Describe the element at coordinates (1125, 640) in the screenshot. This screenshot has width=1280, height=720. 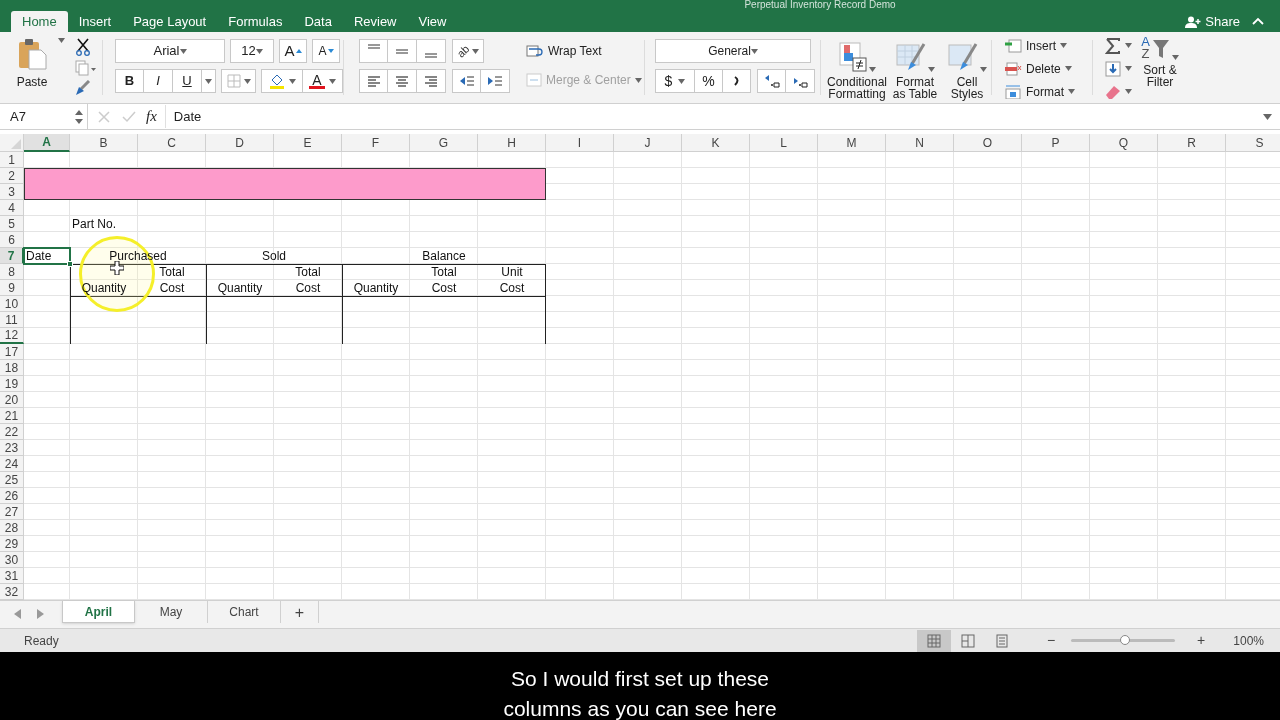
I see `slider-thumb` at that location.